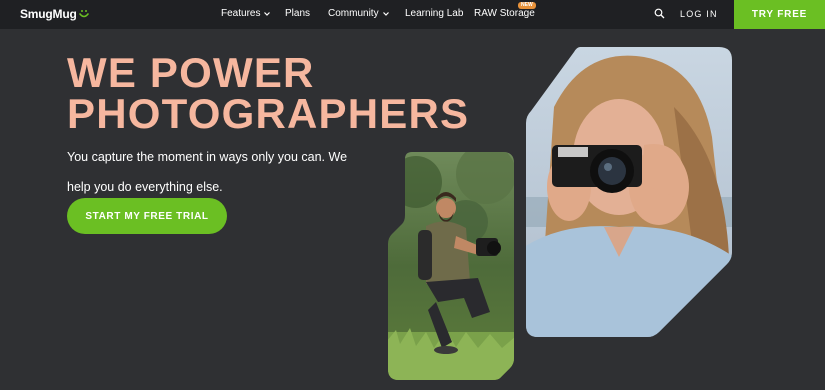  I want to click on hero-headline: WE POWER PHOTOGRAPHERS, so click(268, 93).